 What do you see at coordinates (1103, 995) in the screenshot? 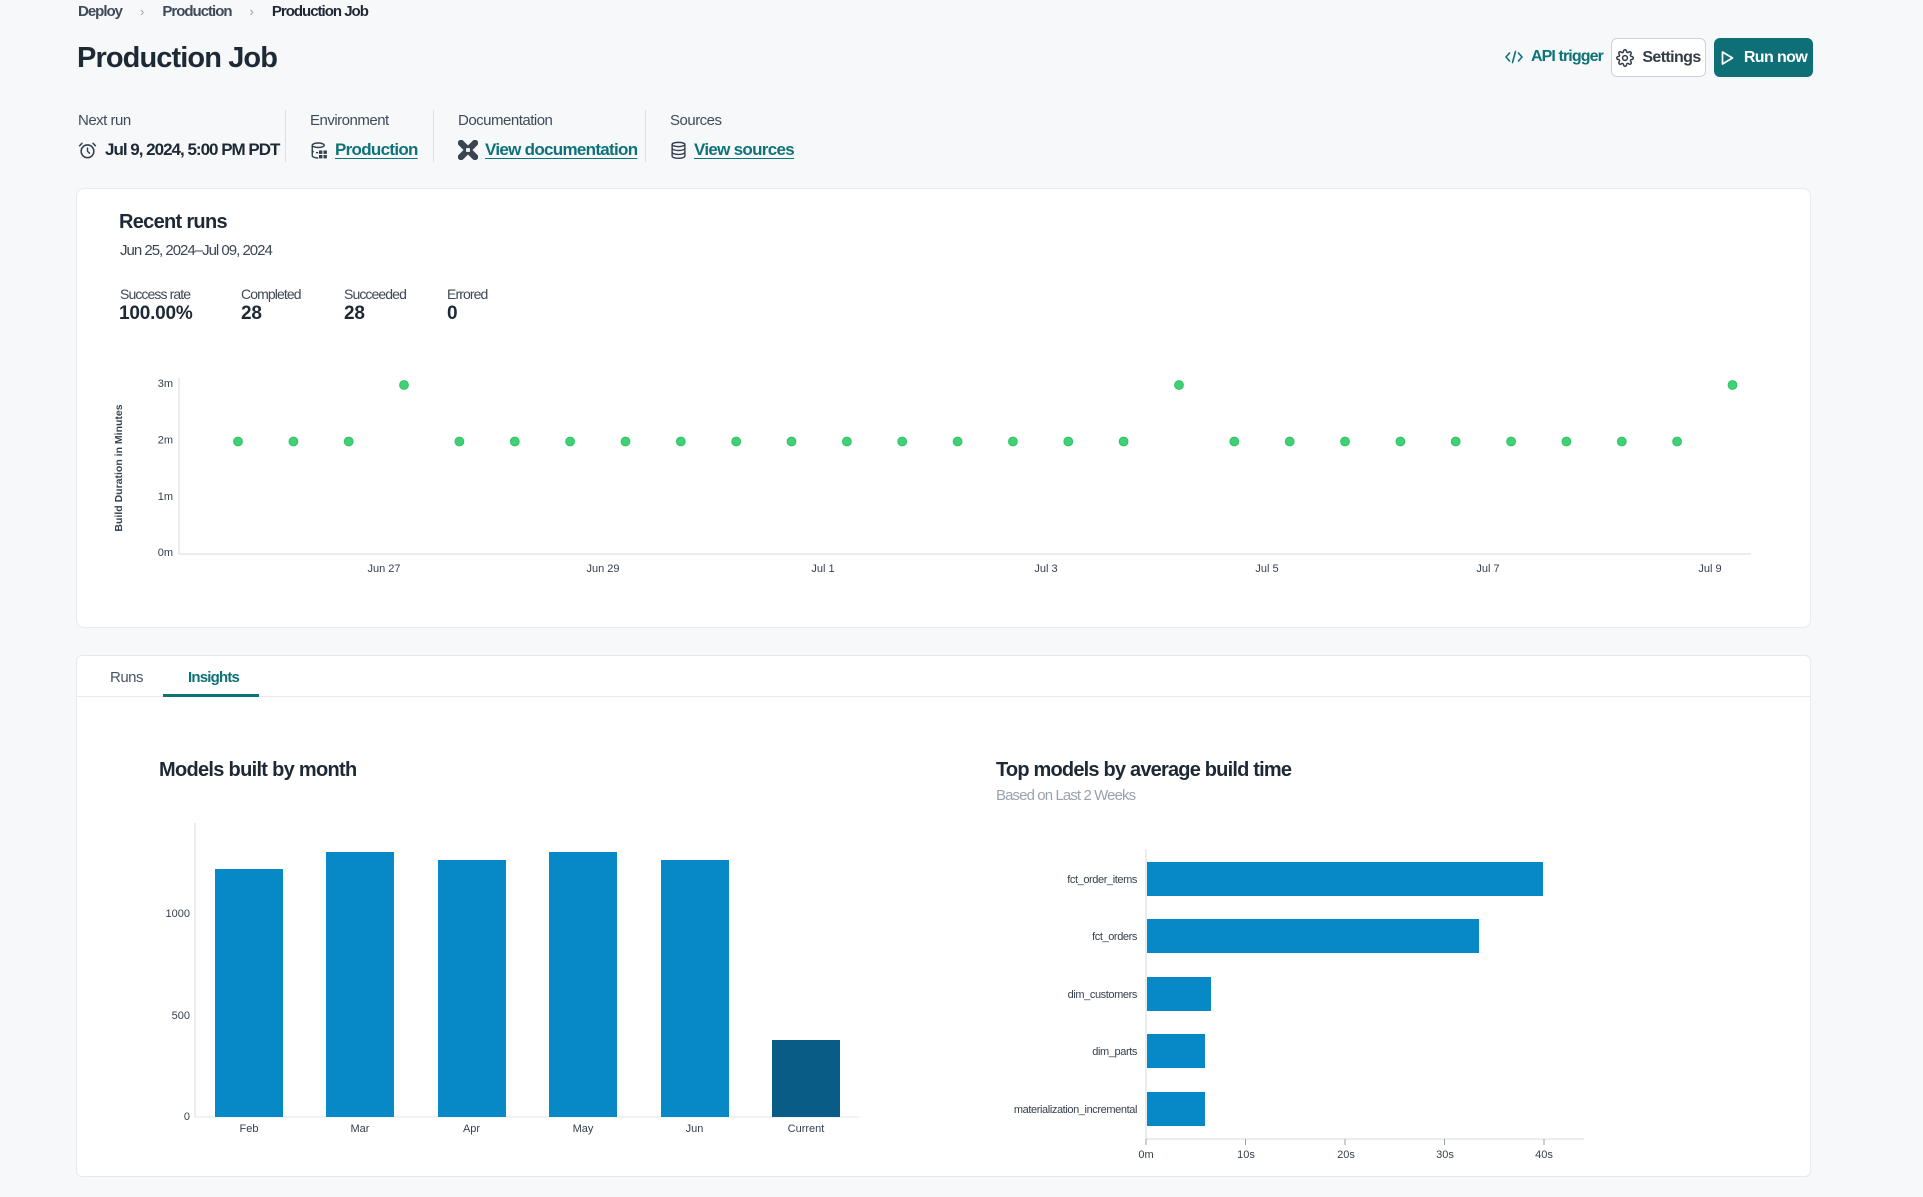
I see `svg-text: dim_customers` at bounding box center [1103, 995].